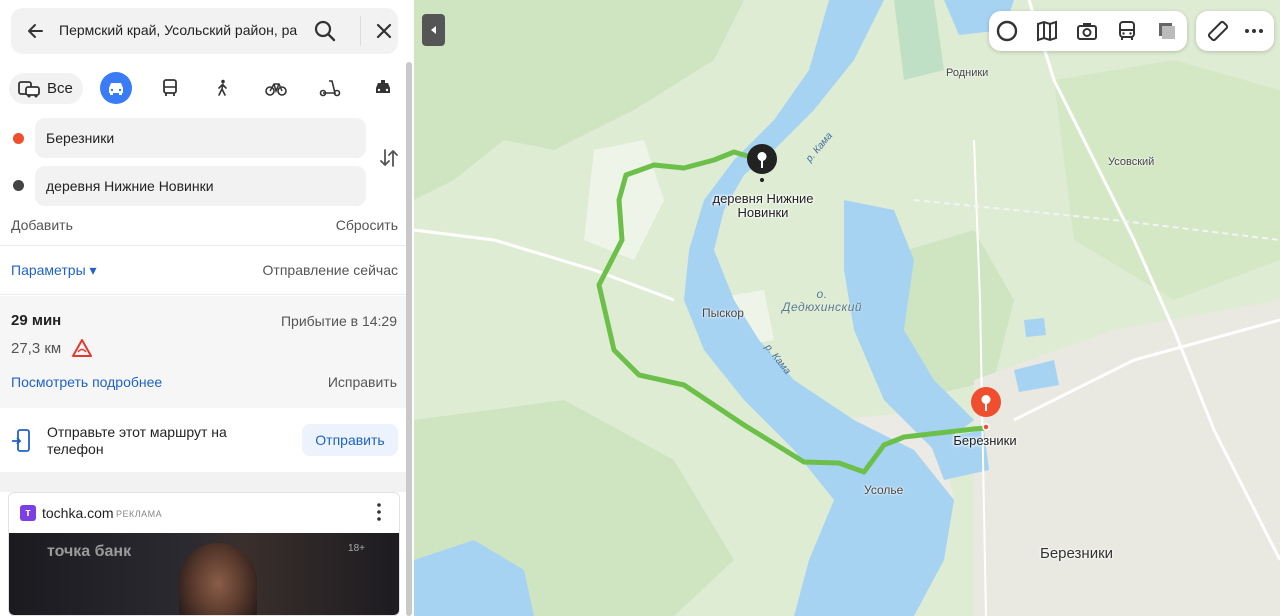 This screenshot has height=616, width=1280. What do you see at coordinates (1218, 31) in the screenshot?
I see `ruler-icon` at bounding box center [1218, 31].